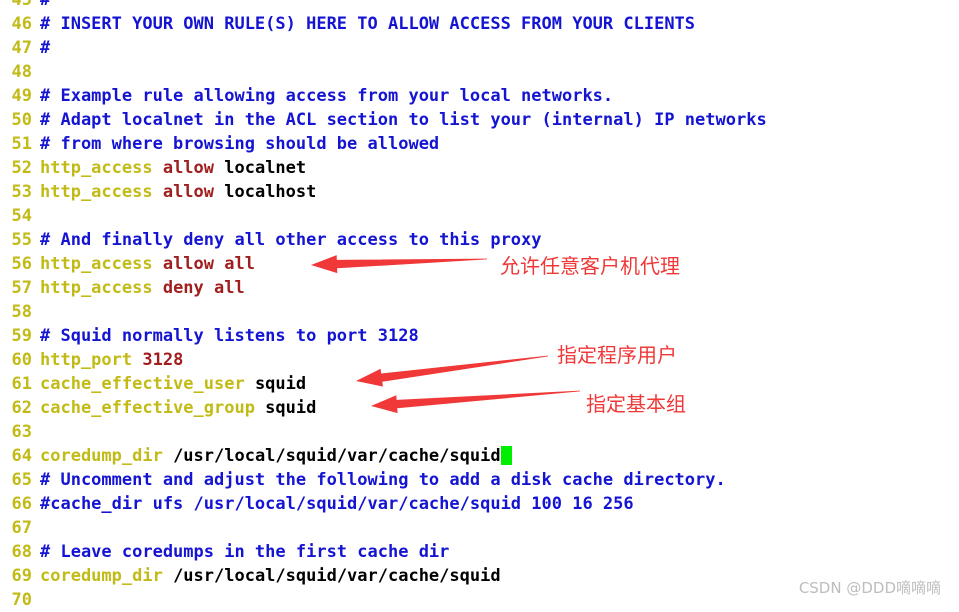  What do you see at coordinates (479, 312) in the screenshot?
I see `code-line: 58` at bounding box center [479, 312].